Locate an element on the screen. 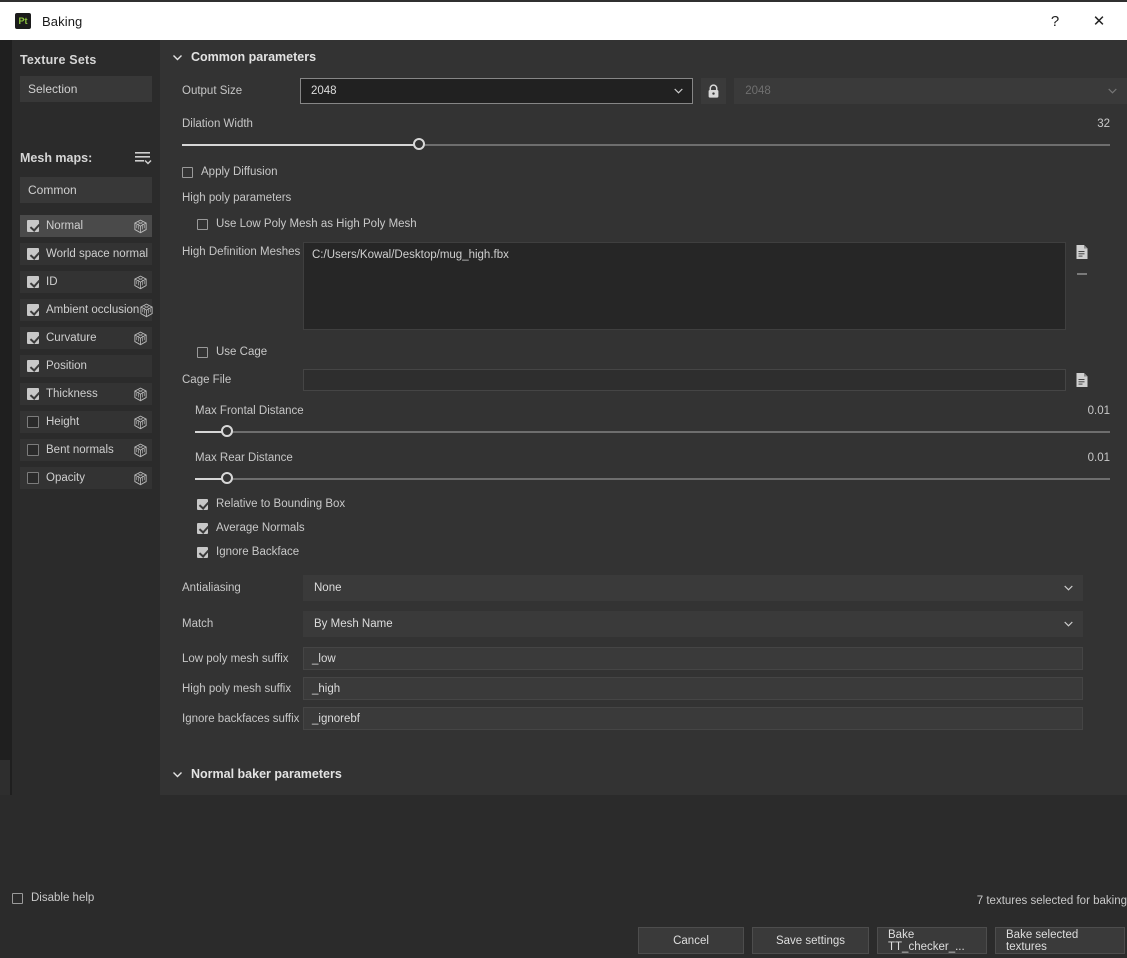 The height and width of the screenshot is (958, 1127). max-rear-distance-slider is located at coordinates (652, 479).